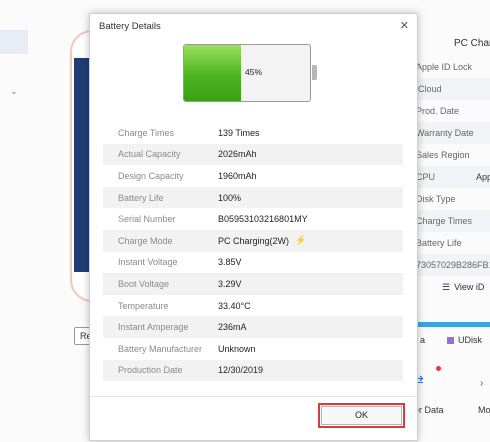  I want to click on list-icon: ☰, so click(446, 287).